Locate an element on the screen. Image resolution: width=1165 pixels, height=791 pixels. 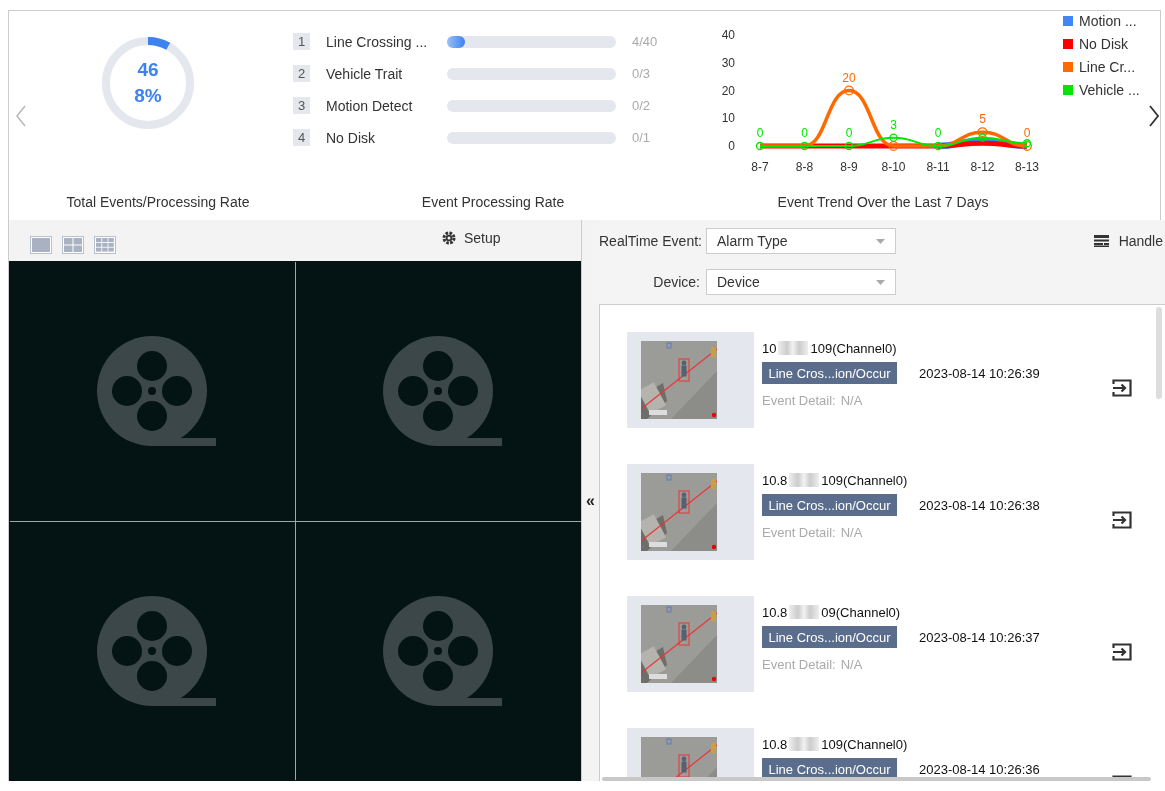
y-tick-label: 0 is located at coordinates (731, 146).